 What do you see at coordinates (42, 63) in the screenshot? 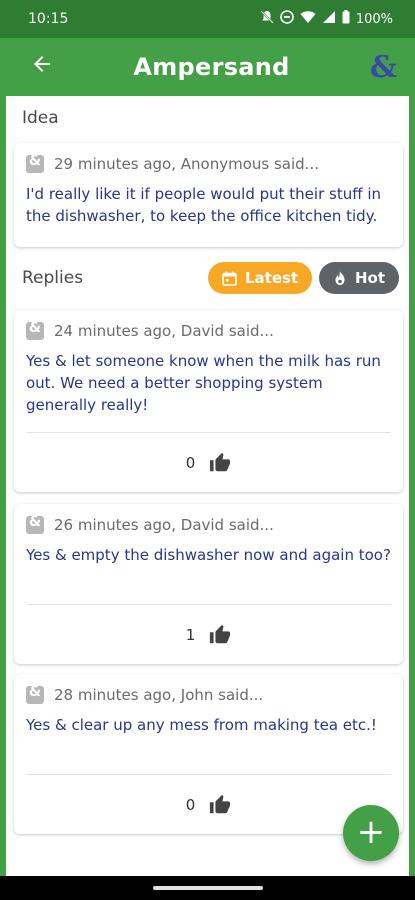
I see `arrow-left-icon` at bounding box center [42, 63].